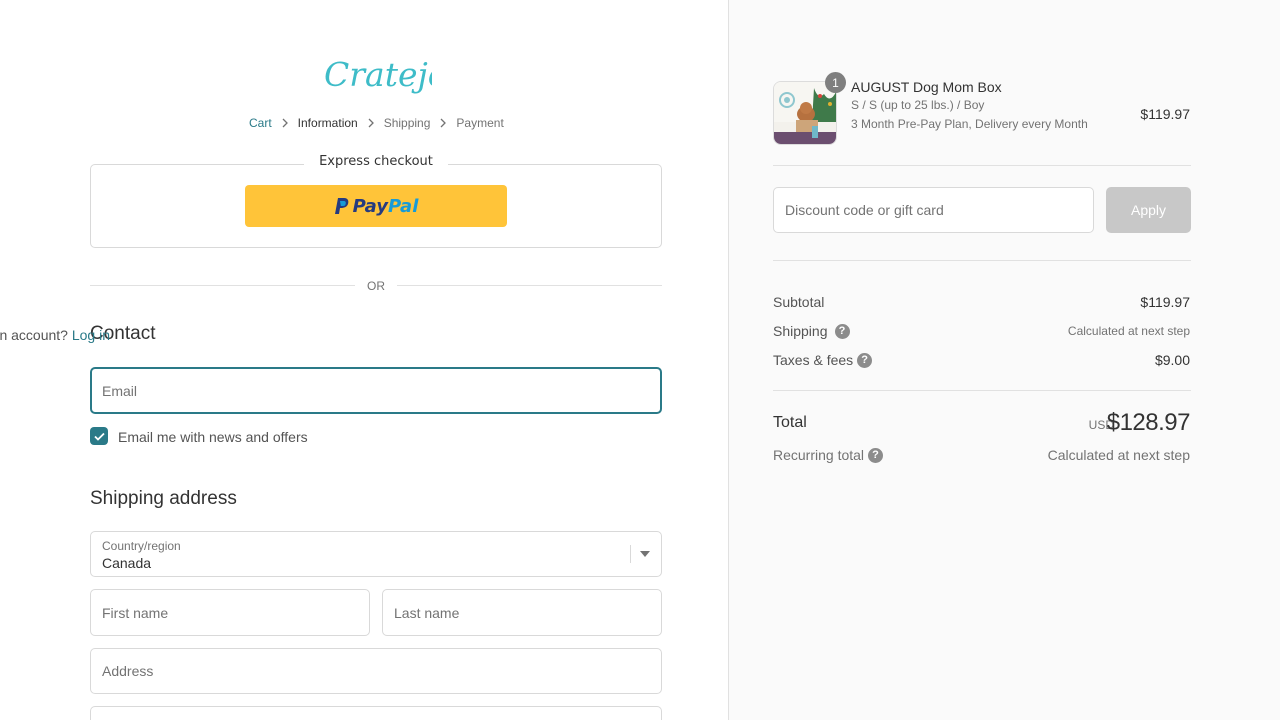 The image size is (1280, 720). I want to click on logo-text: Cratejoy, so click(378, 74).